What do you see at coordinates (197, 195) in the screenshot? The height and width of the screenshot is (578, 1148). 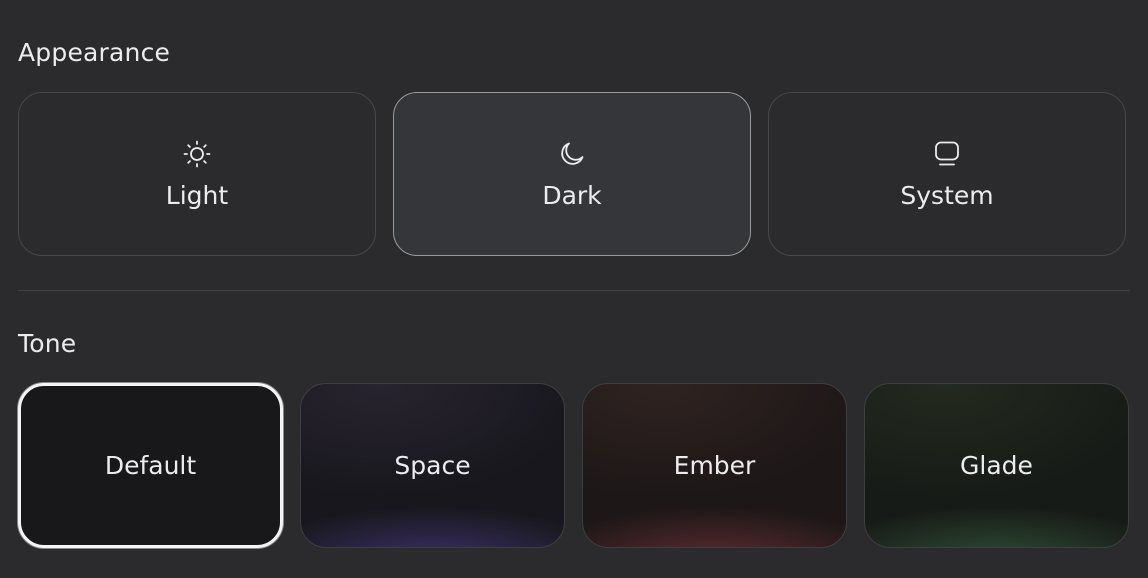 I see `appearance-option-label: Light` at bounding box center [197, 195].